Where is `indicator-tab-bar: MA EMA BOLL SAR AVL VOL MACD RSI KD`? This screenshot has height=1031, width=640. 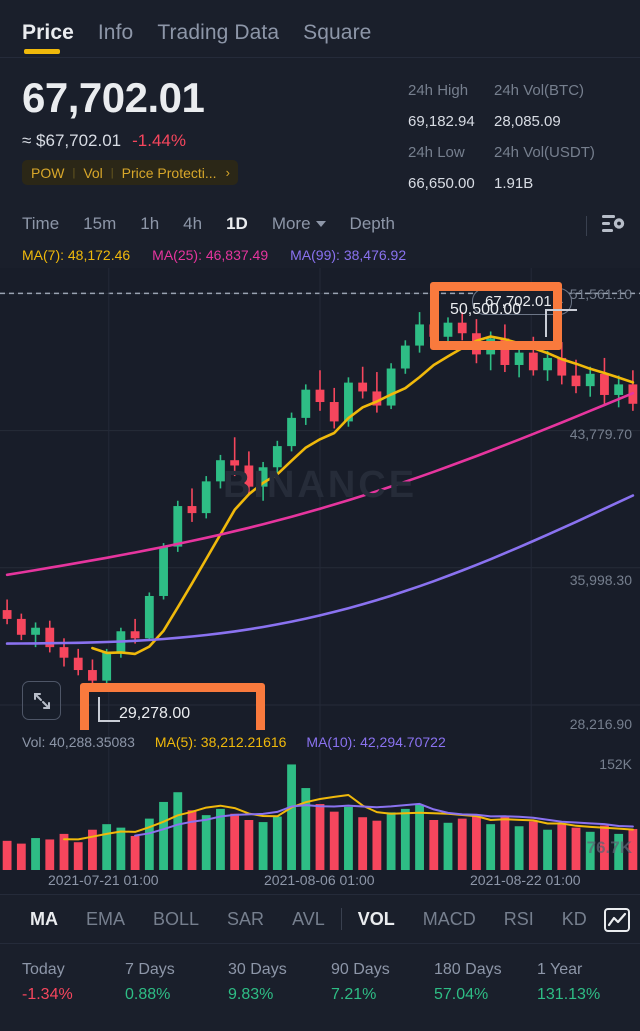 indicator-tab-bar: MA EMA BOLL SAR AVL VOL MACD RSI KD is located at coordinates (320, 919).